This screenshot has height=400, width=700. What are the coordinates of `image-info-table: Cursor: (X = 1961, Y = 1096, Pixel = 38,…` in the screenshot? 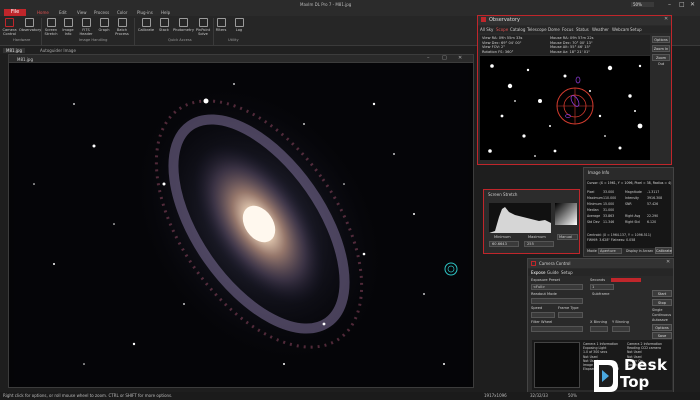 It's located at (628, 214).